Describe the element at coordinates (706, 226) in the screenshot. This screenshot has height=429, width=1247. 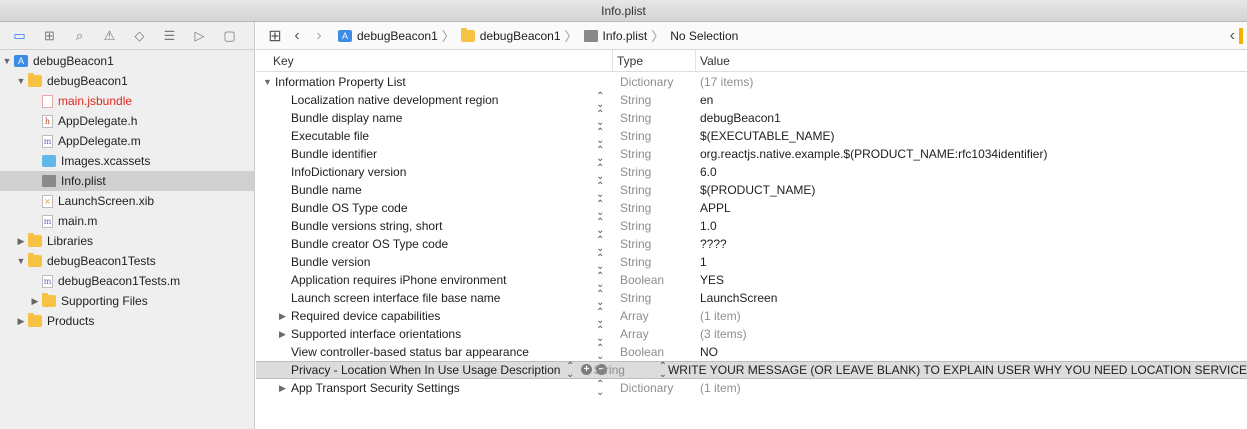
I see `plist-value: 1.0` at that location.